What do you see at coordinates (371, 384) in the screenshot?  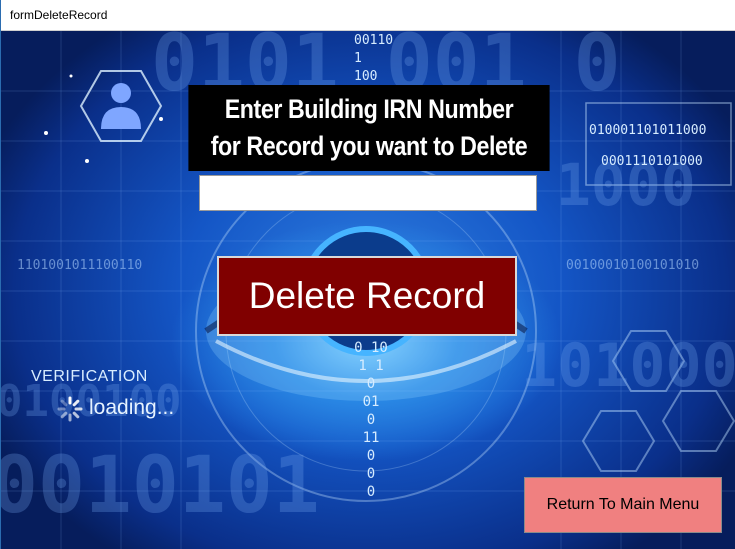 I see `bg-binary-col-2: 0` at bounding box center [371, 384].